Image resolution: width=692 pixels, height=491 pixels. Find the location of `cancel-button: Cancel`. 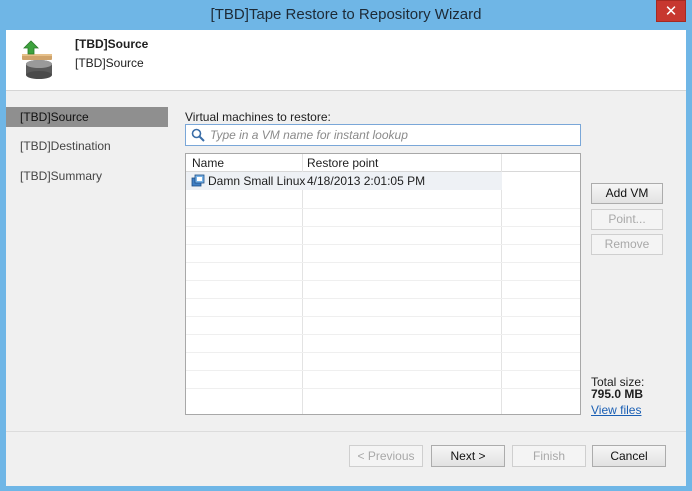

cancel-button: Cancel is located at coordinates (629, 456).